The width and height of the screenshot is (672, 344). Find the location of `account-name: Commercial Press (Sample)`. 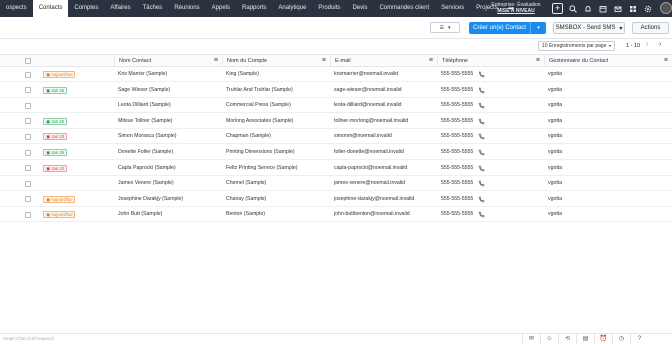

account-name: Commercial Press (Sample) is located at coordinates (258, 105).